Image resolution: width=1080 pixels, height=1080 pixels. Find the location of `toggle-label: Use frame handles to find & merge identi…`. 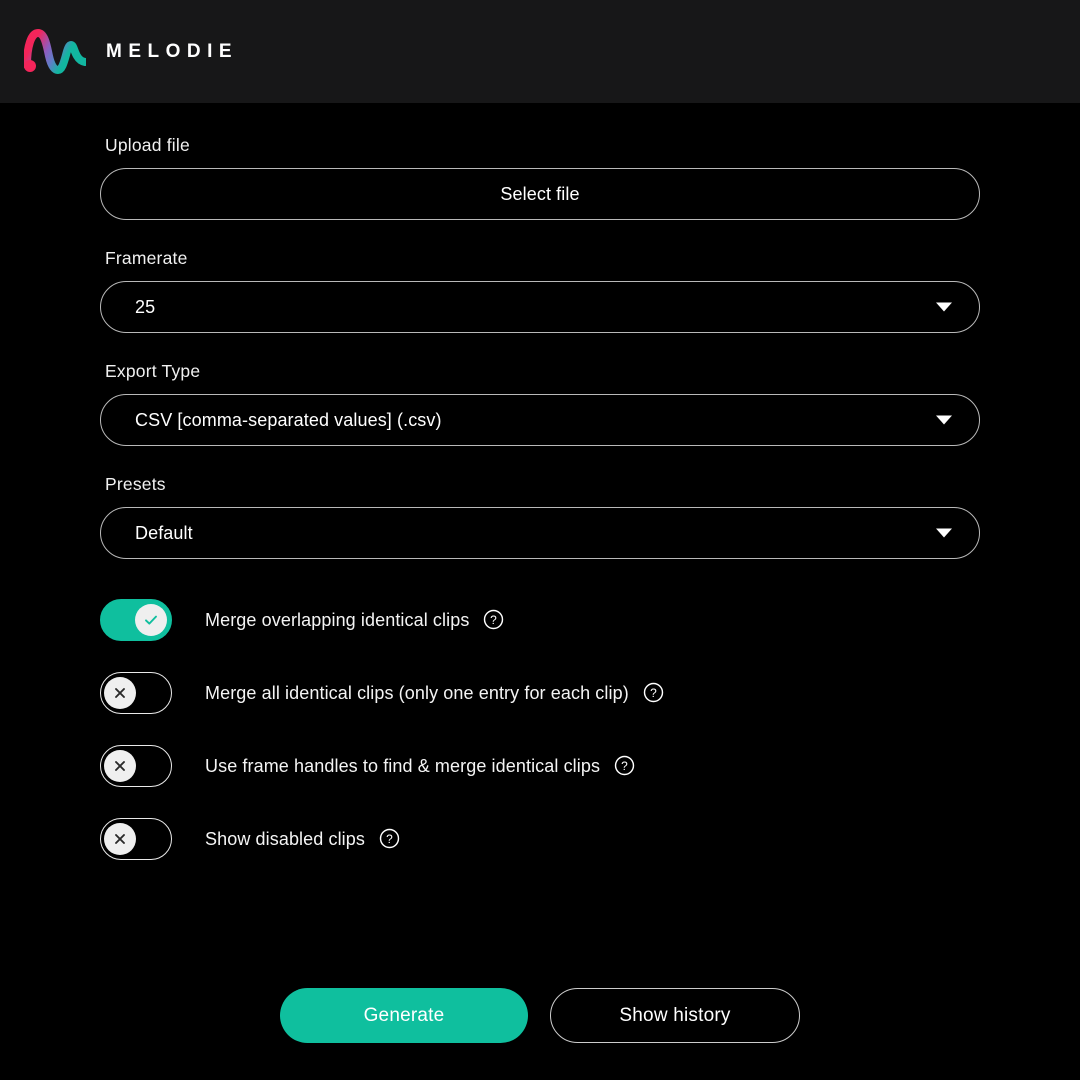

toggle-label: Use frame handles to find & merge identi… is located at coordinates (403, 765).